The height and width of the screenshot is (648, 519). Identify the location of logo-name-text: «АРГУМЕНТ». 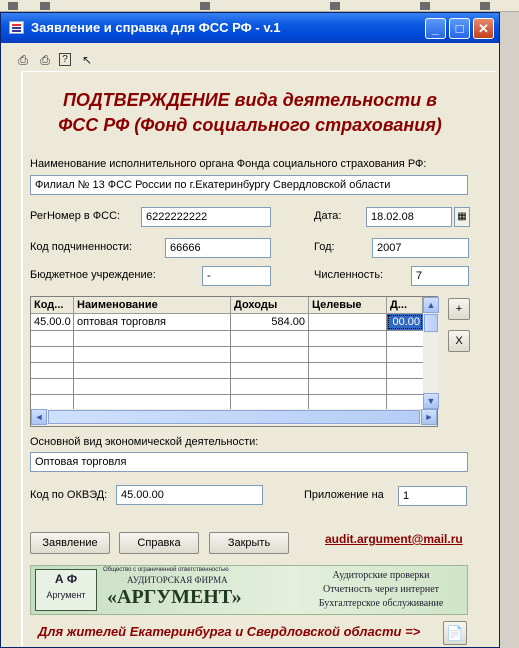
(174, 597).